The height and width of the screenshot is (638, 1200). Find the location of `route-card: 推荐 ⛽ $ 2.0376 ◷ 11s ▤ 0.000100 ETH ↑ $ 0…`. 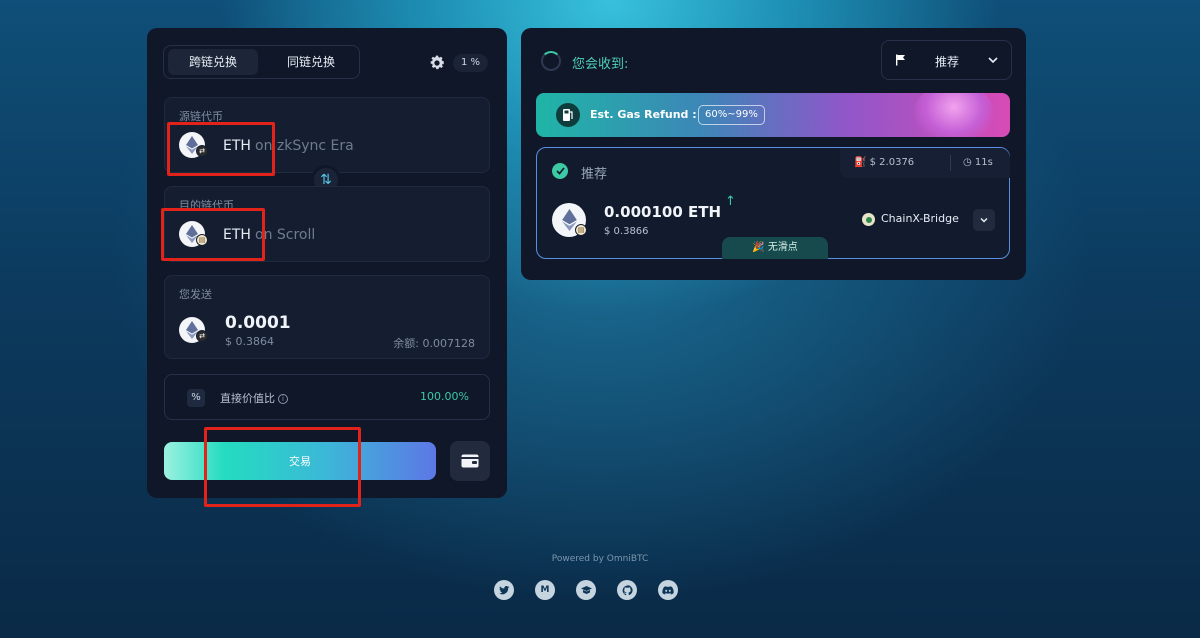

route-card: 推荐 ⛽ $ 2.0376 ◷ 11s ▤ 0.000100 ETH ↑ $ 0… is located at coordinates (773, 203).